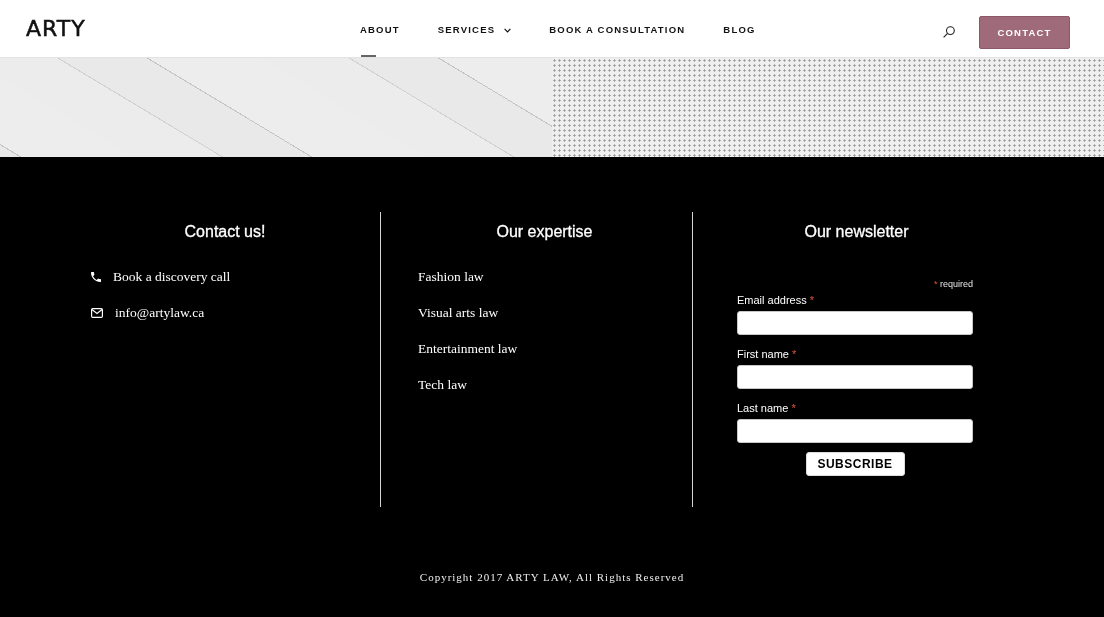 The width and height of the screenshot is (1104, 617). I want to click on column-heading: Our expertise, so click(544, 232).